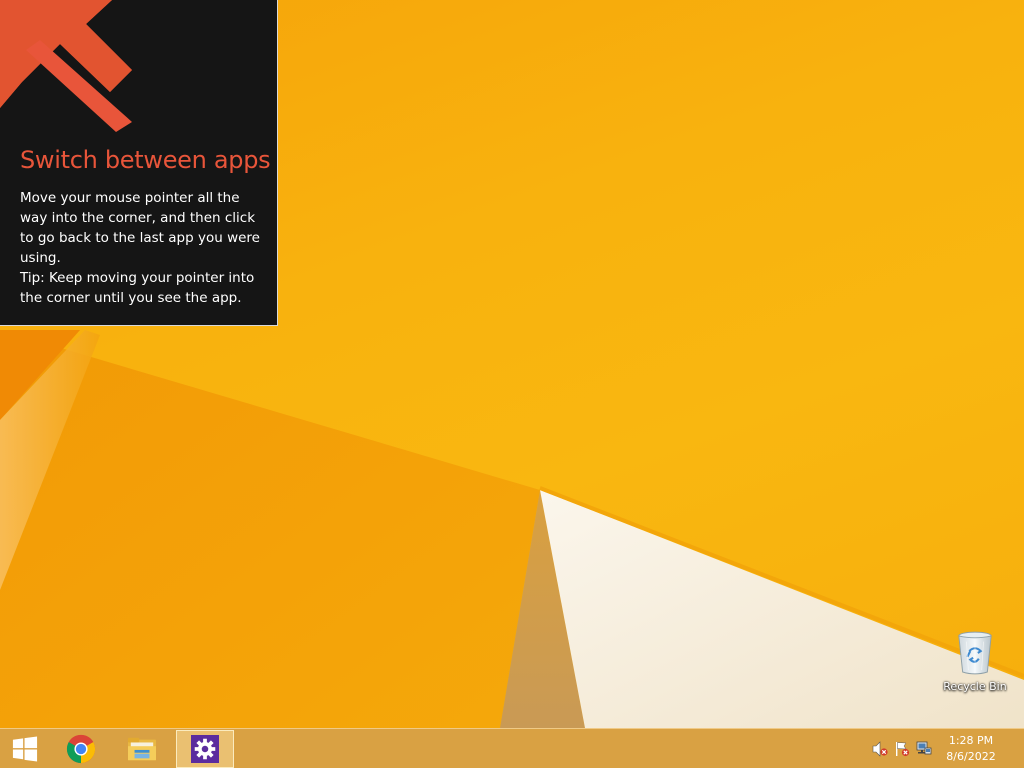 The image size is (1024, 768). What do you see at coordinates (971, 740) in the screenshot?
I see `clock-time: 1:28 PM` at bounding box center [971, 740].